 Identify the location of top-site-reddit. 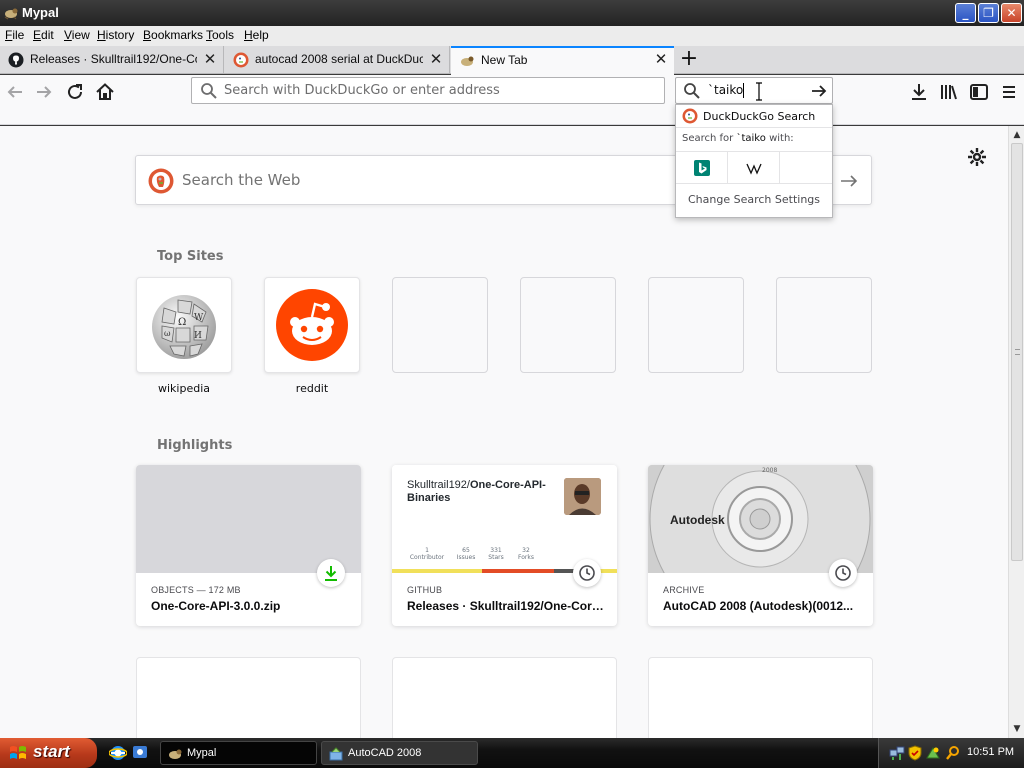
(312, 325).